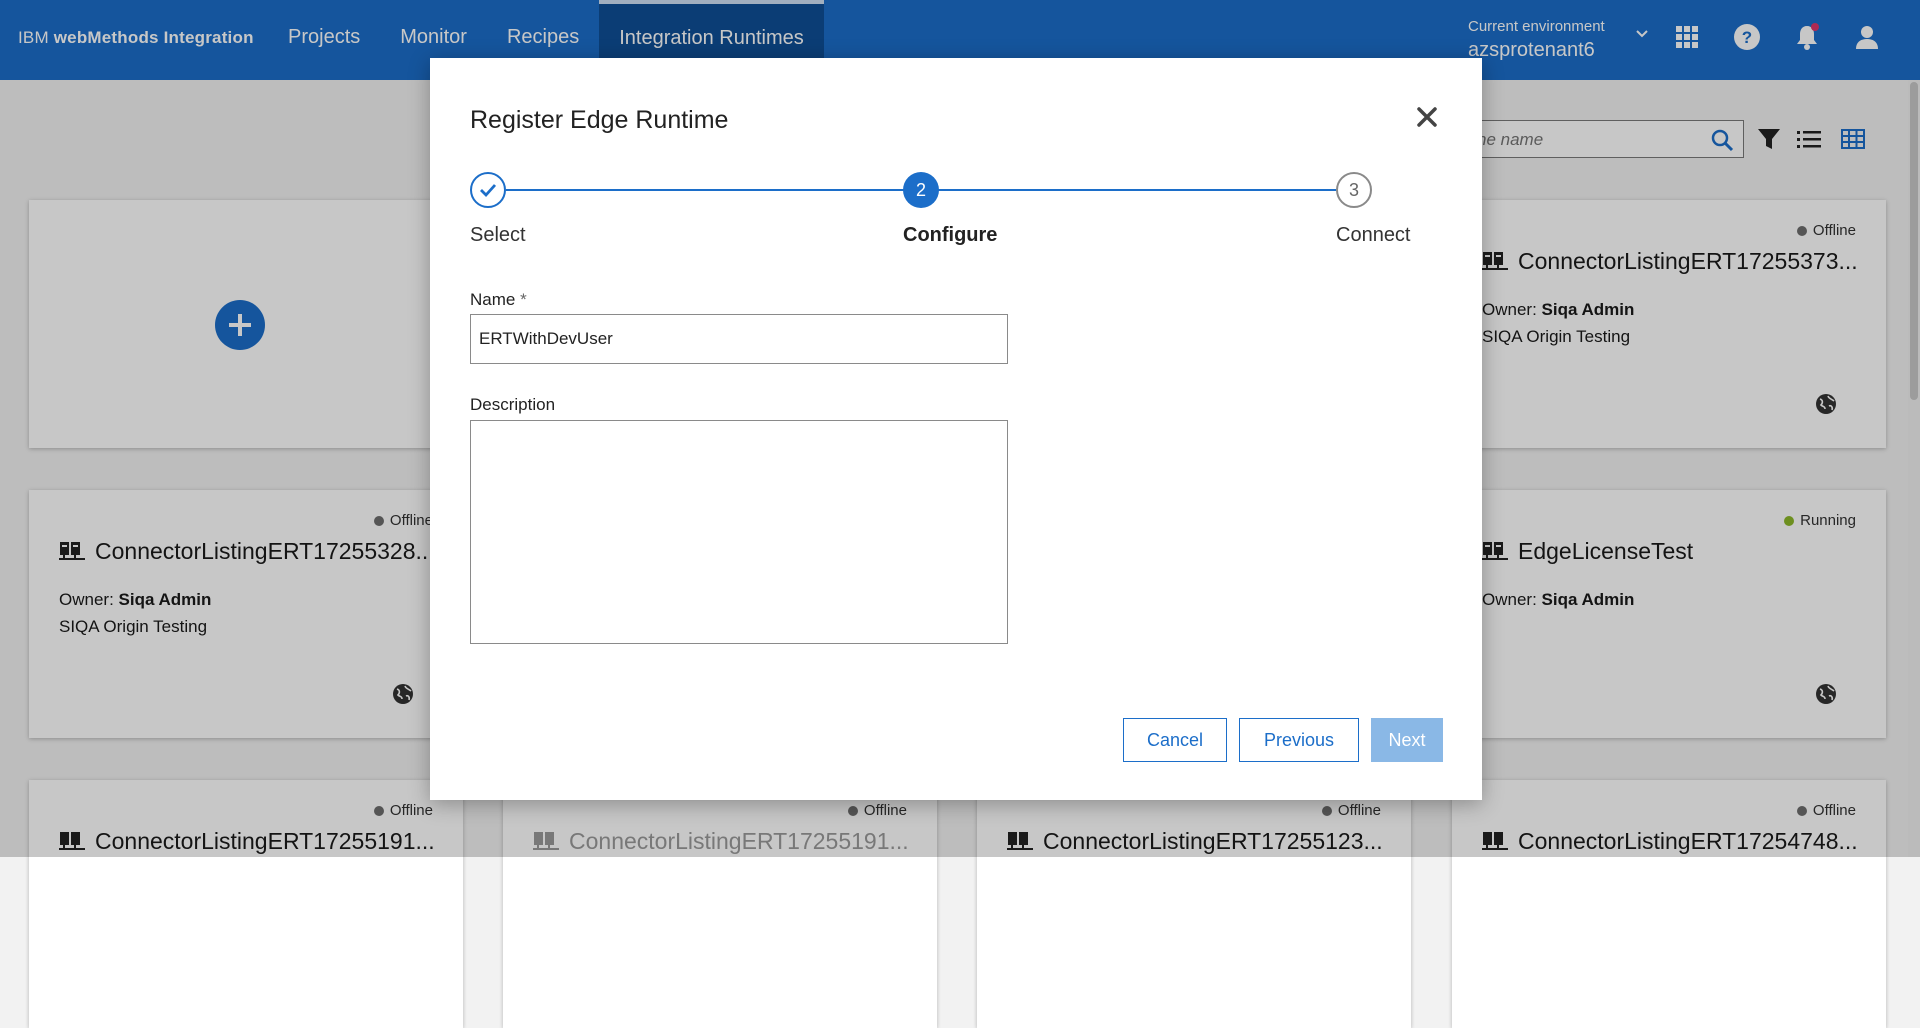 Image resolution: width=1920 pixels, height=1028 pixels. What do you see at coordinates (1175, 740) in the screenshot?
I see `cancel-button: Cancel` at bounding box center [1175, 740].